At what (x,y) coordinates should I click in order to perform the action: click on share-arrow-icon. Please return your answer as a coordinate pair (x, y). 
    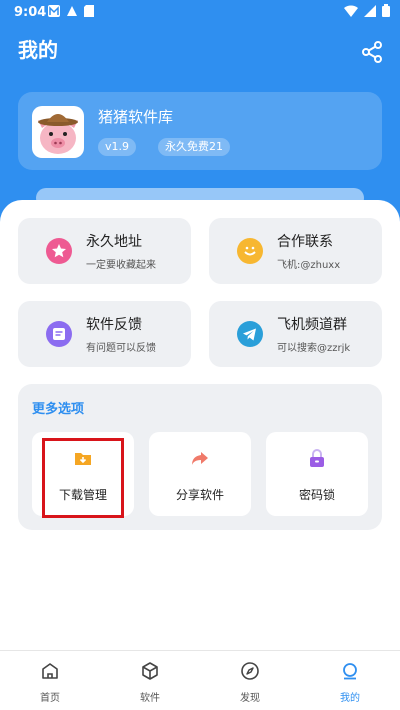
    Looking at the image, I should click on (200, 458).